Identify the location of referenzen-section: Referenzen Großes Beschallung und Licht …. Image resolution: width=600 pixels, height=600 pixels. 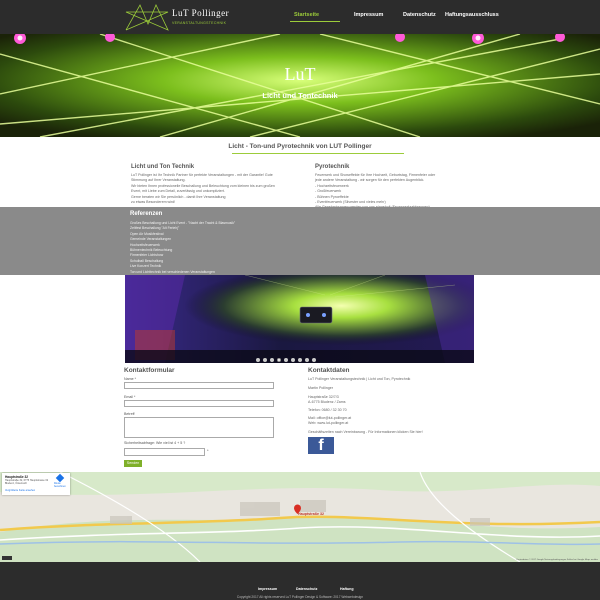
(300, 243).